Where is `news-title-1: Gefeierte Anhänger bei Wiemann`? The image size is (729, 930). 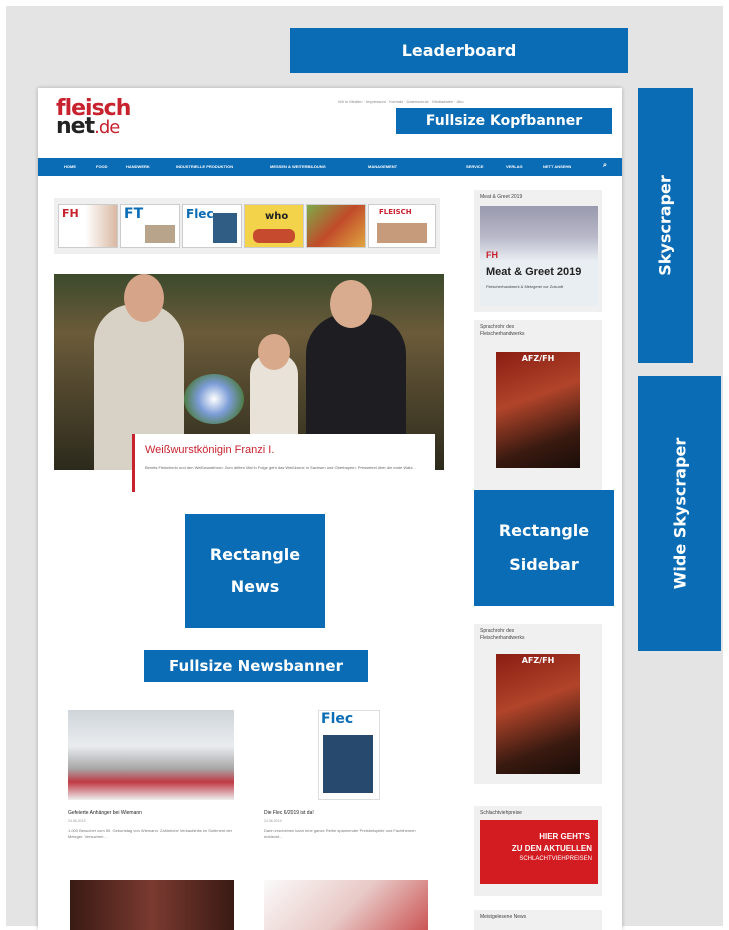 news-title-1: Gefeierte Anhänger bei Wiemann is located at coordinates (105, 813).